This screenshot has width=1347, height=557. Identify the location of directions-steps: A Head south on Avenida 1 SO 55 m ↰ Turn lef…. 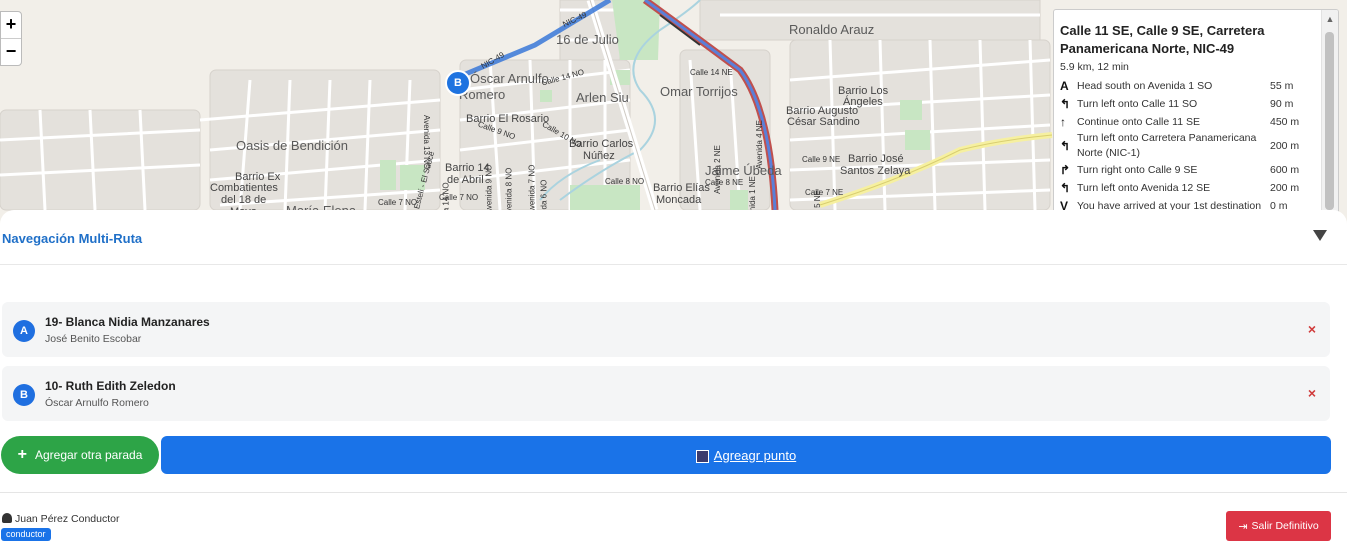
(1189, 145).